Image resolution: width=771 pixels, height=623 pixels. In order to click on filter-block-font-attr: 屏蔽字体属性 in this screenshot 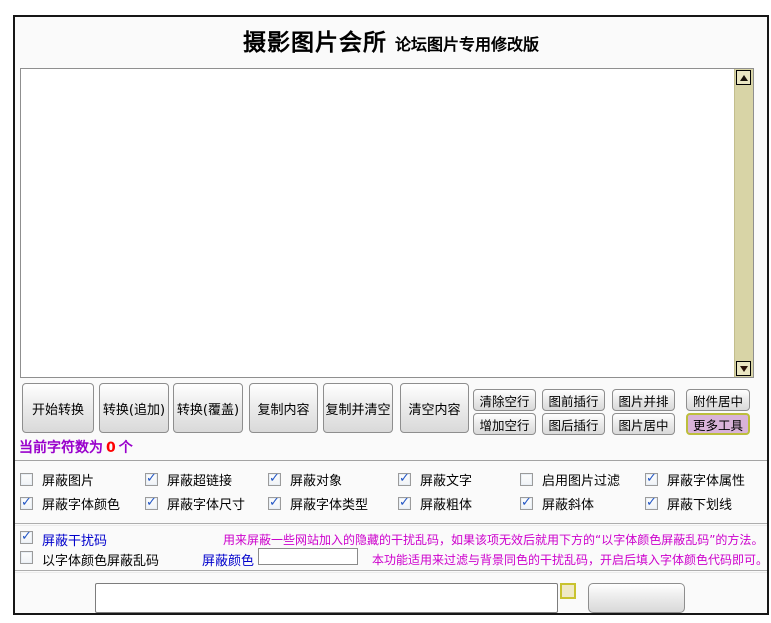, I will do `click(705, 480)`.